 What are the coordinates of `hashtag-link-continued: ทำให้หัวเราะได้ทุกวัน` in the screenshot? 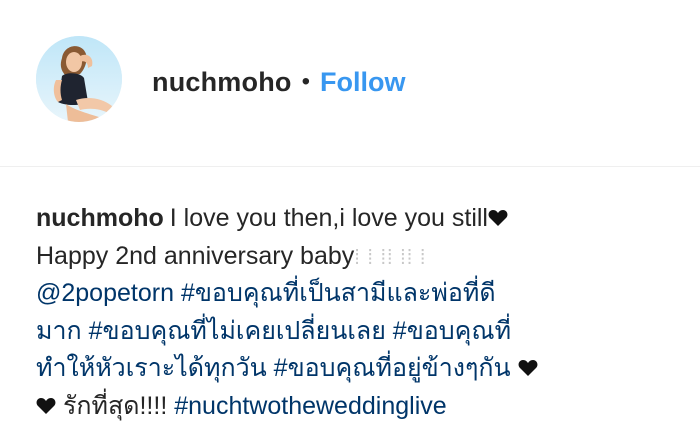 It's located at (151, 368).